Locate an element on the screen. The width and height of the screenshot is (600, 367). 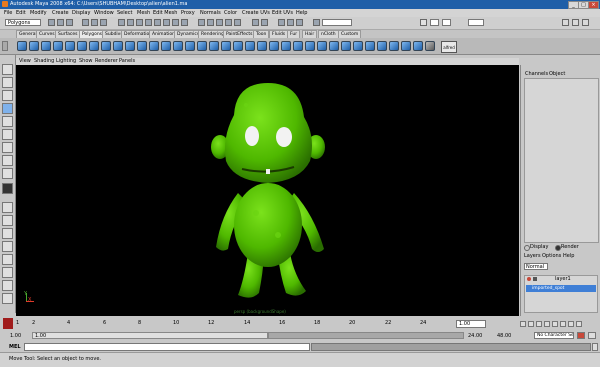
step-forward-key-icon is located at coordinates (563, 324).